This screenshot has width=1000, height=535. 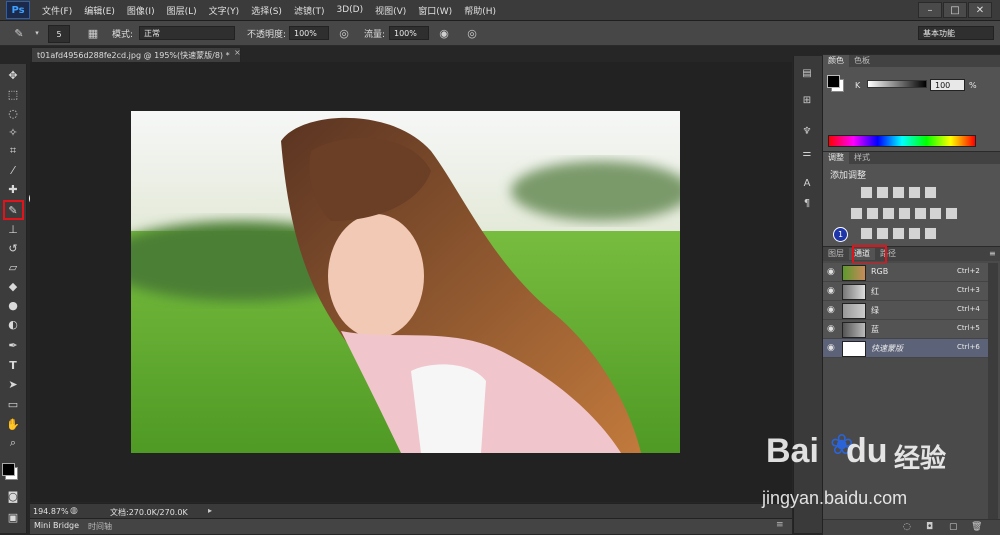 What do you see at coordinates (952, 213) in the screenshot?
I see `color-grid-icon` at bounding box center [952, 213].